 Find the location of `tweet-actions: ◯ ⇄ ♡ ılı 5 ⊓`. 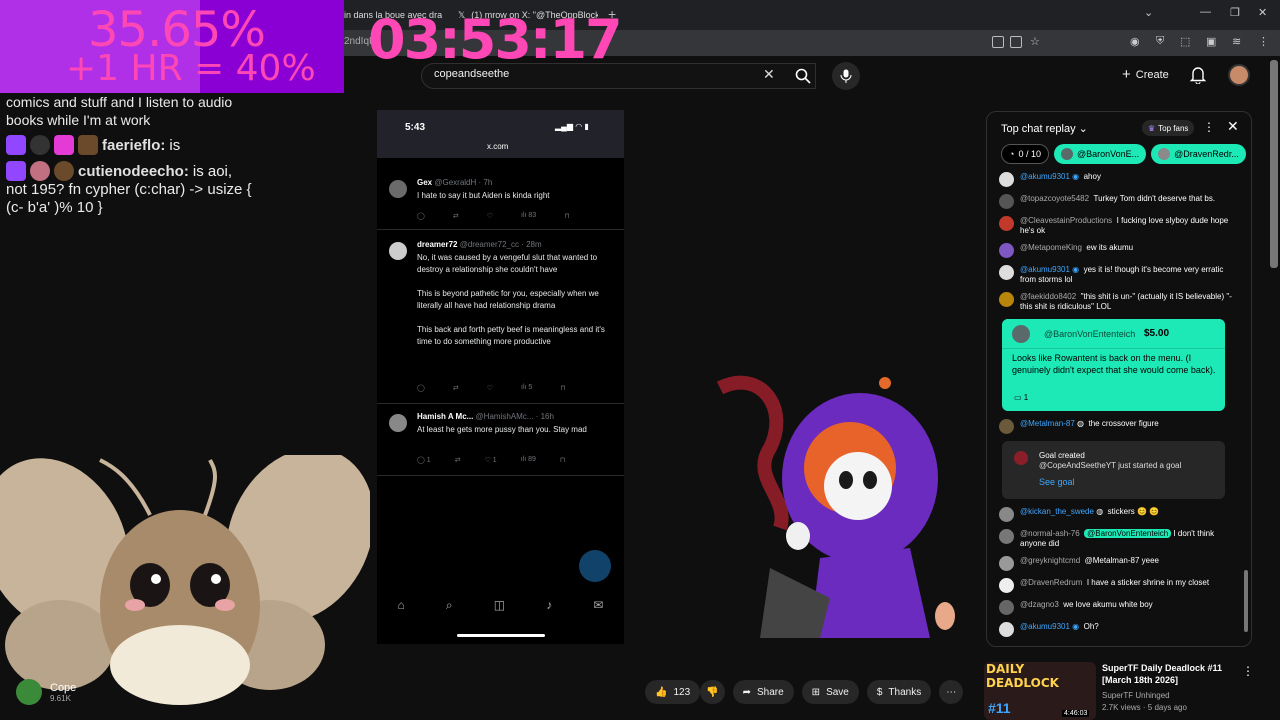

tweet-actions: ◯ ⇄ ♡ ılı 5 ⊓ is located at coordinates (491, 388).